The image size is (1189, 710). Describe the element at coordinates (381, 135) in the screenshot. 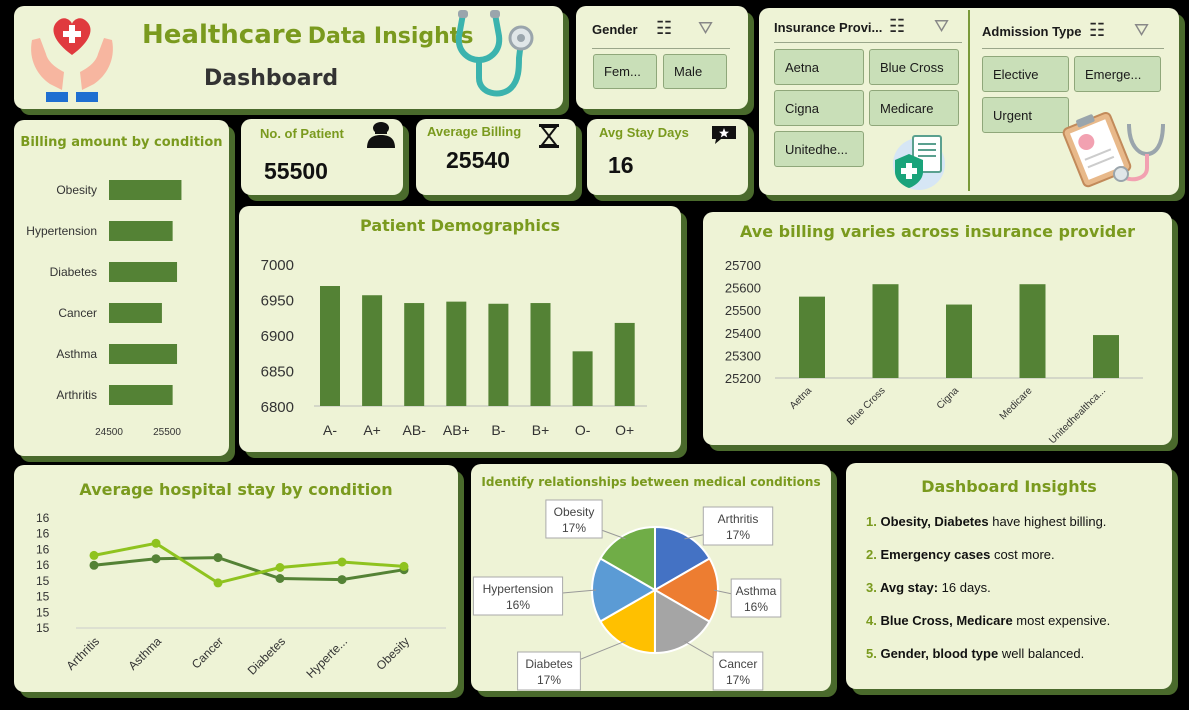

I see `person-icon` at that location.